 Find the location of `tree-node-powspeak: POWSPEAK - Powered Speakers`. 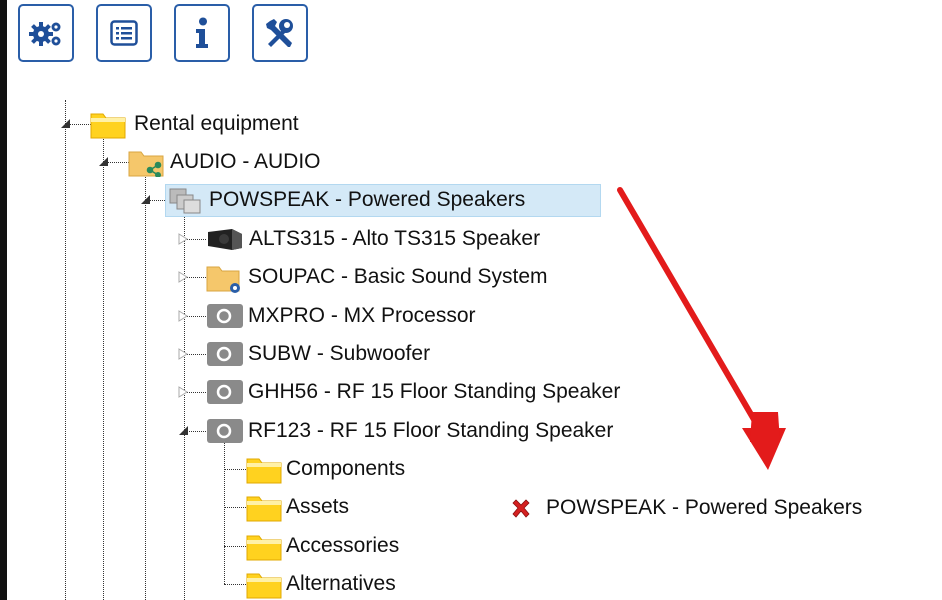

tree-node-powspeak: POWSPEAK - Powered Speakers is located at coordinates (367, 200).